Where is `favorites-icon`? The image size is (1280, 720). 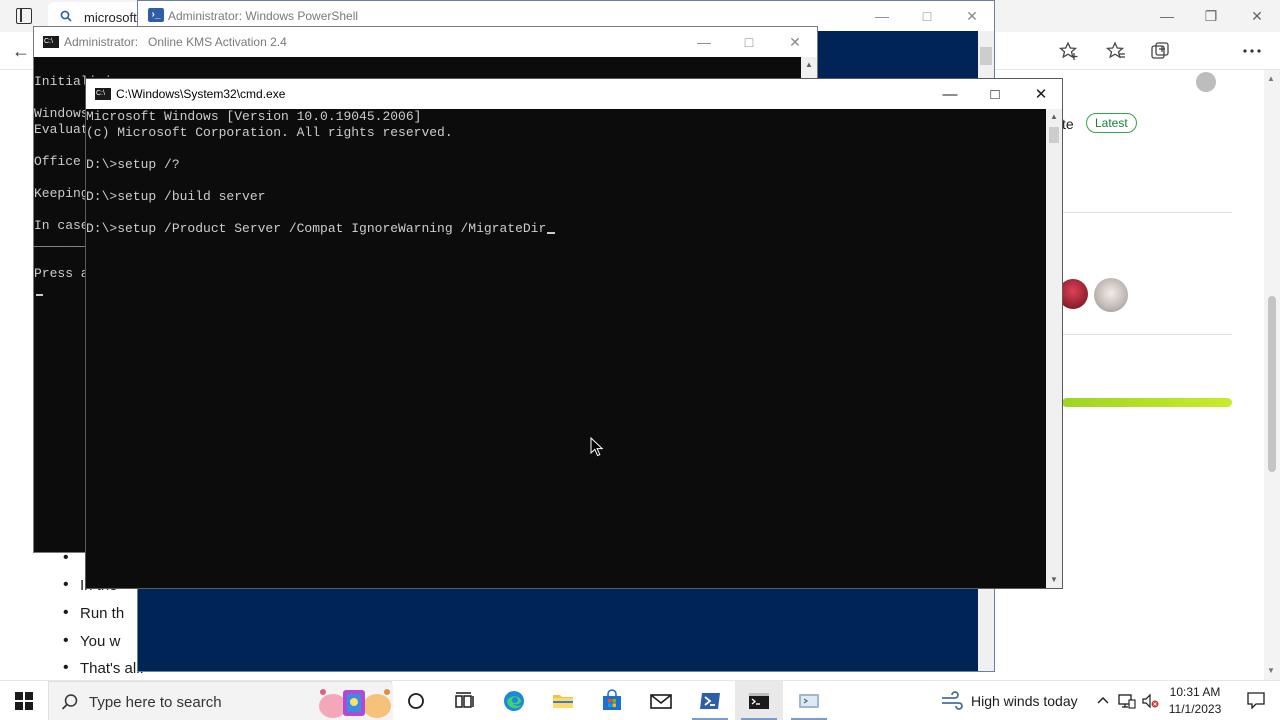
favorites-icon is located at coordinates (1116, 51).